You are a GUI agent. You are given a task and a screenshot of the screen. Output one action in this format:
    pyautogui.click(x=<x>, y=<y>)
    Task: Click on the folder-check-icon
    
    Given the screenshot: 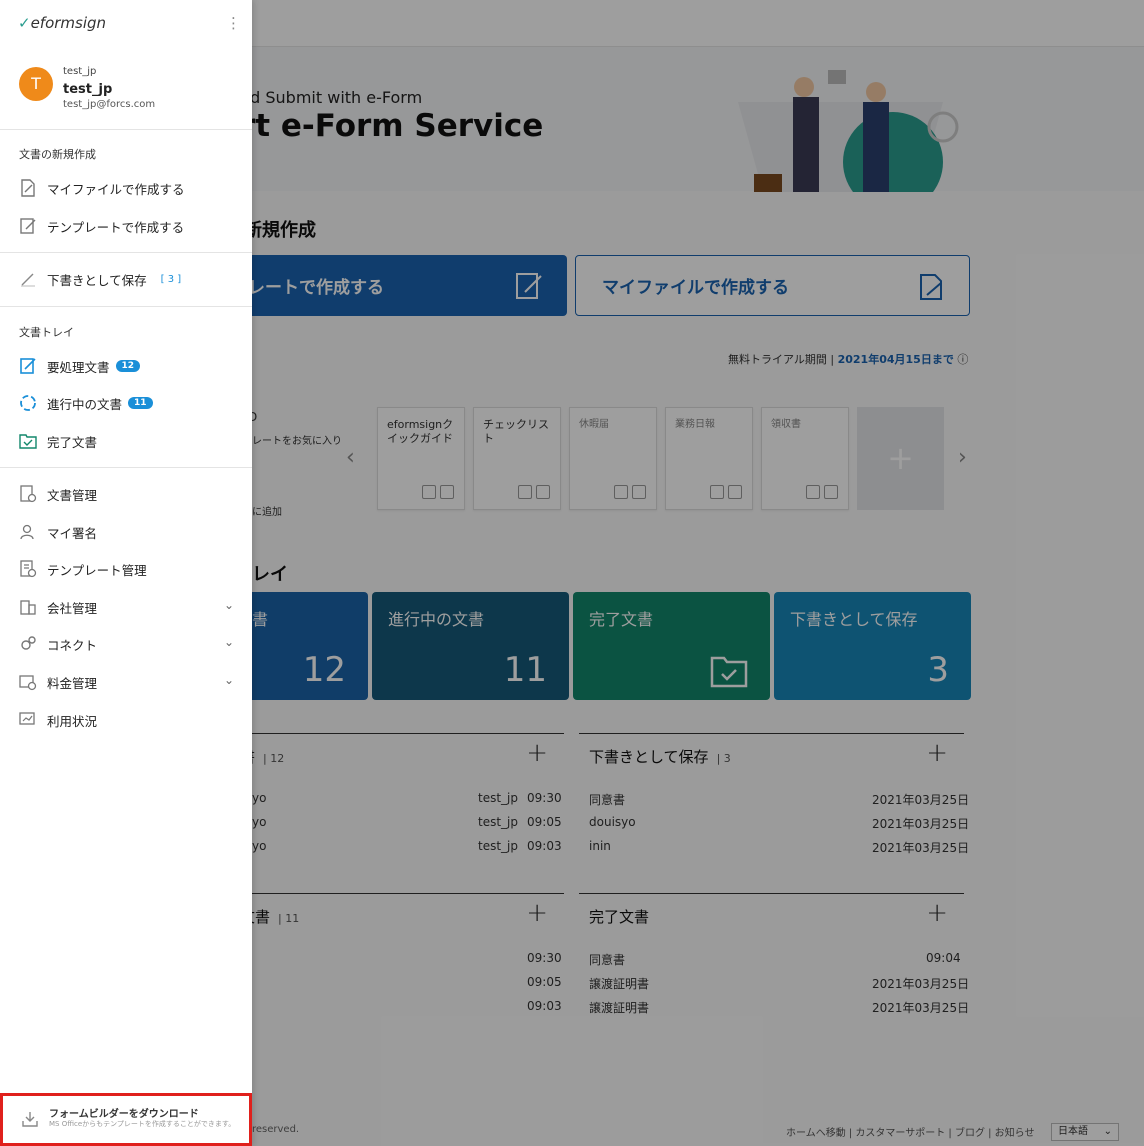 What is the action you would take?
    pyautogui.click(x=28, y=441)
    